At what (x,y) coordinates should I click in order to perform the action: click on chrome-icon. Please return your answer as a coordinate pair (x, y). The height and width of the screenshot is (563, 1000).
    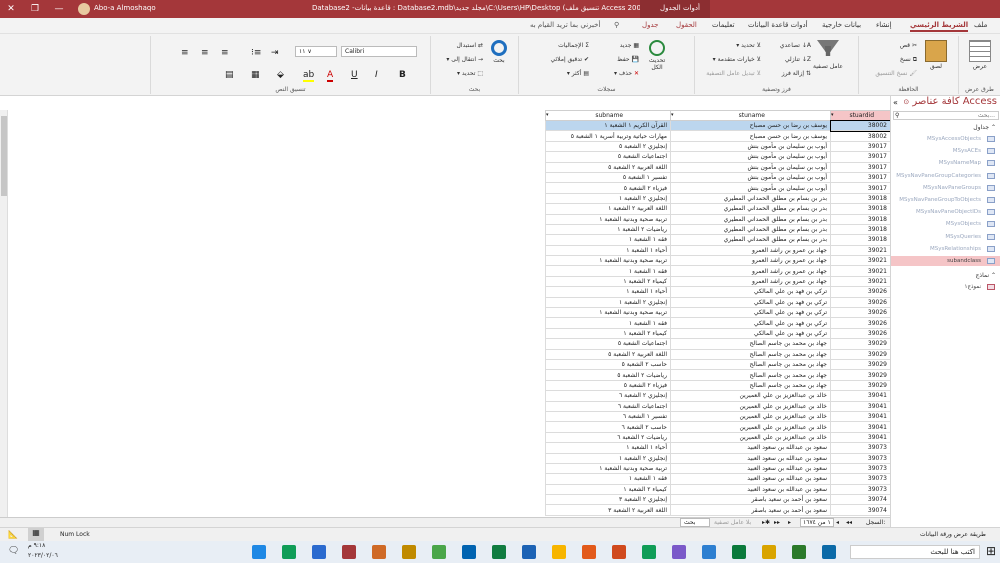
    Looking at the image, I should click on (829, 552).